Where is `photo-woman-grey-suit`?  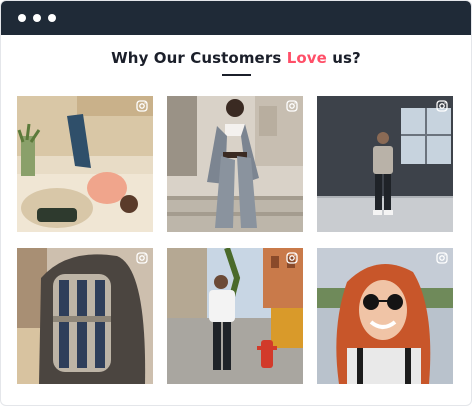 photo-woman-grey-suit is located at coordinates (235, 164).